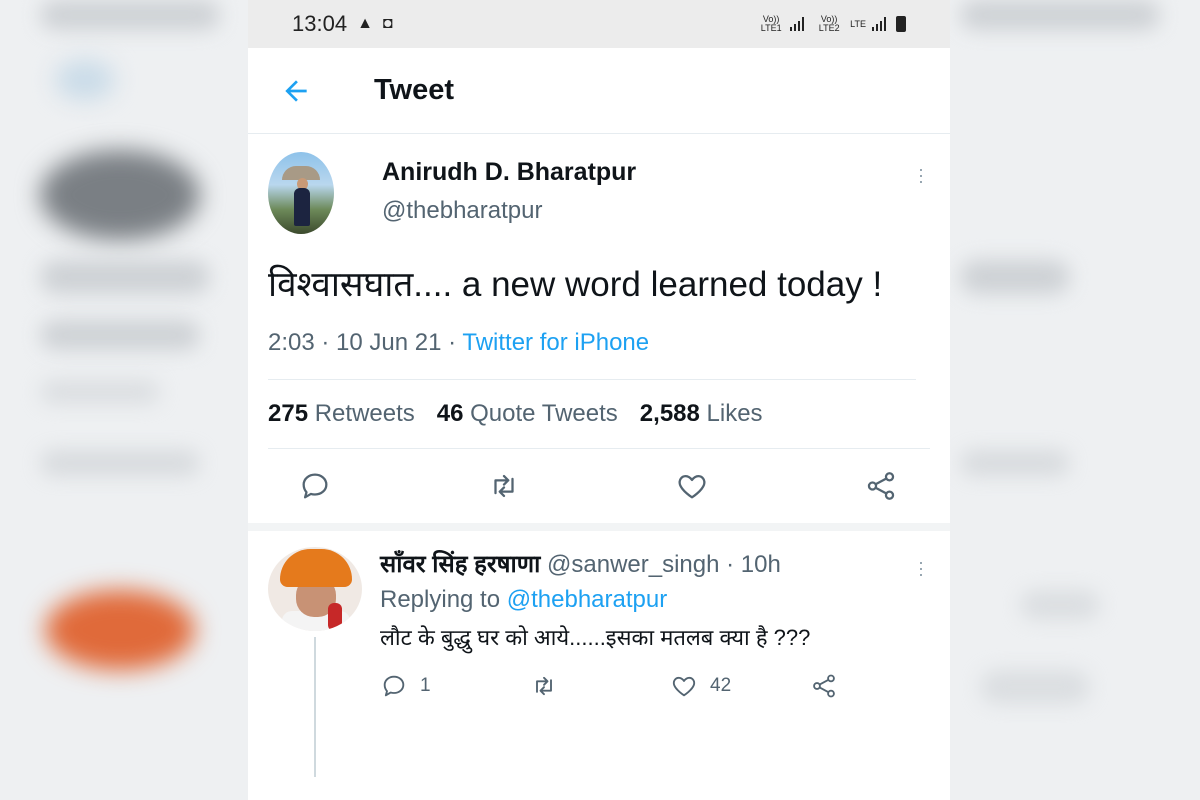  Describe the element at coordinates (829, 23) in the screenshot. I see `sim2-label: Vo)) LTE2` at that location.